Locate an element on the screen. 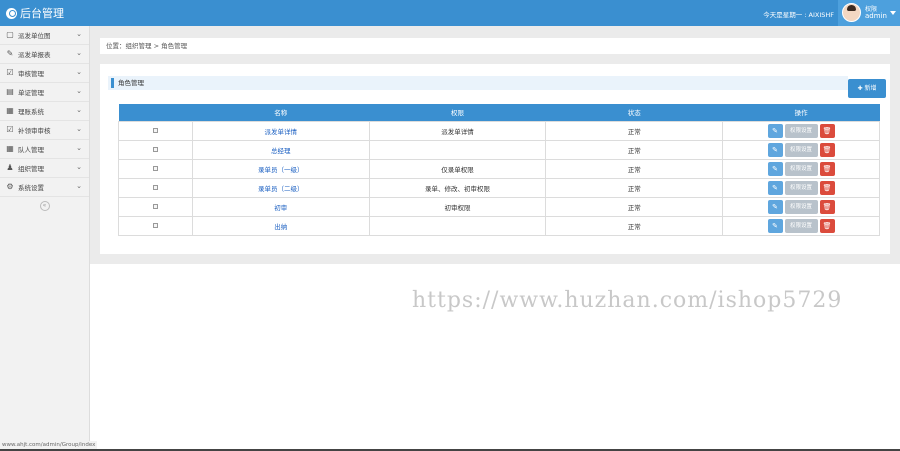 The height and width of the screenshot is (451, 900). role-permission: 录单、修改、初审权限 is located at coordinates (457, 187).